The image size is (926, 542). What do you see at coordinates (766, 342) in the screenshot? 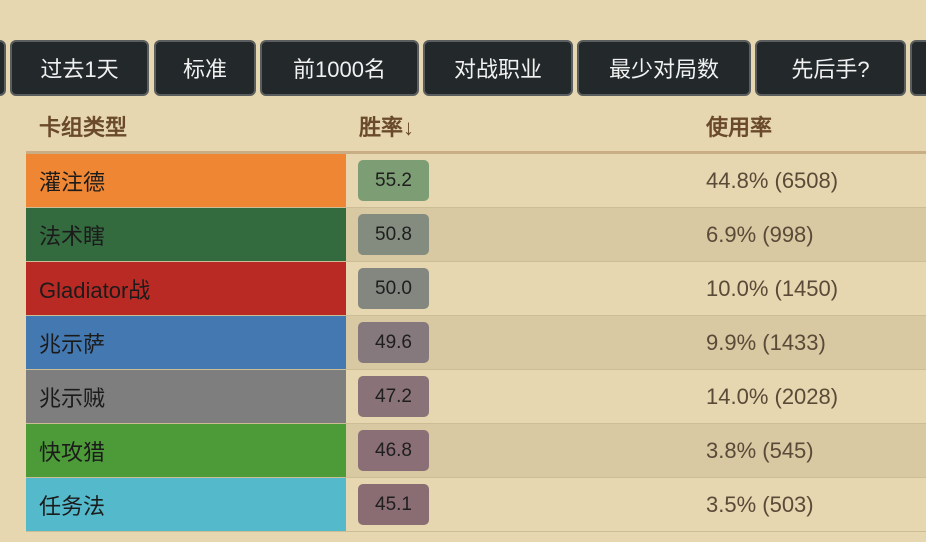
I see `usage-value: 9.9% (1433)` at bounding box center [766, 342].